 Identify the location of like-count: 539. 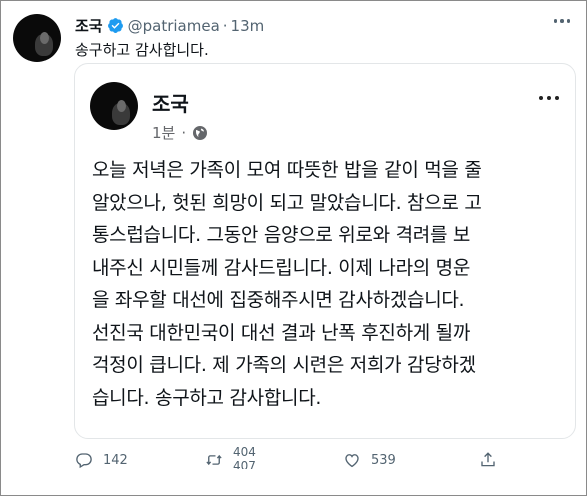
(383, 460).